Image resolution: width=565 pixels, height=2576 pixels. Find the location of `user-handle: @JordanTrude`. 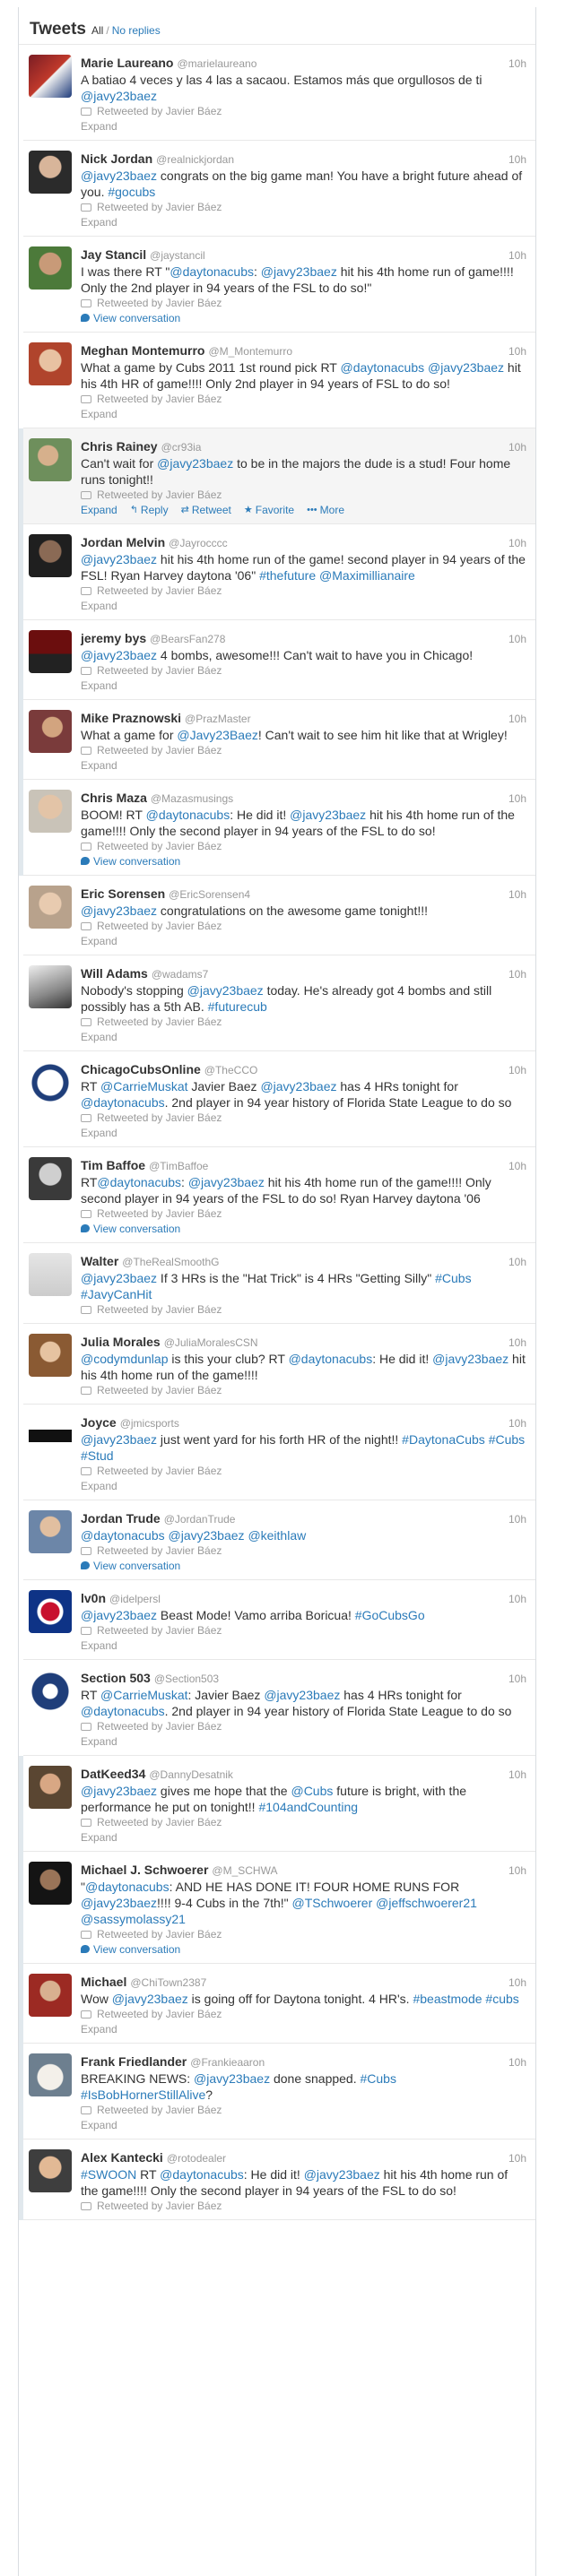

user-handle: @JordanTrude is located at coordinates (200, 1519).